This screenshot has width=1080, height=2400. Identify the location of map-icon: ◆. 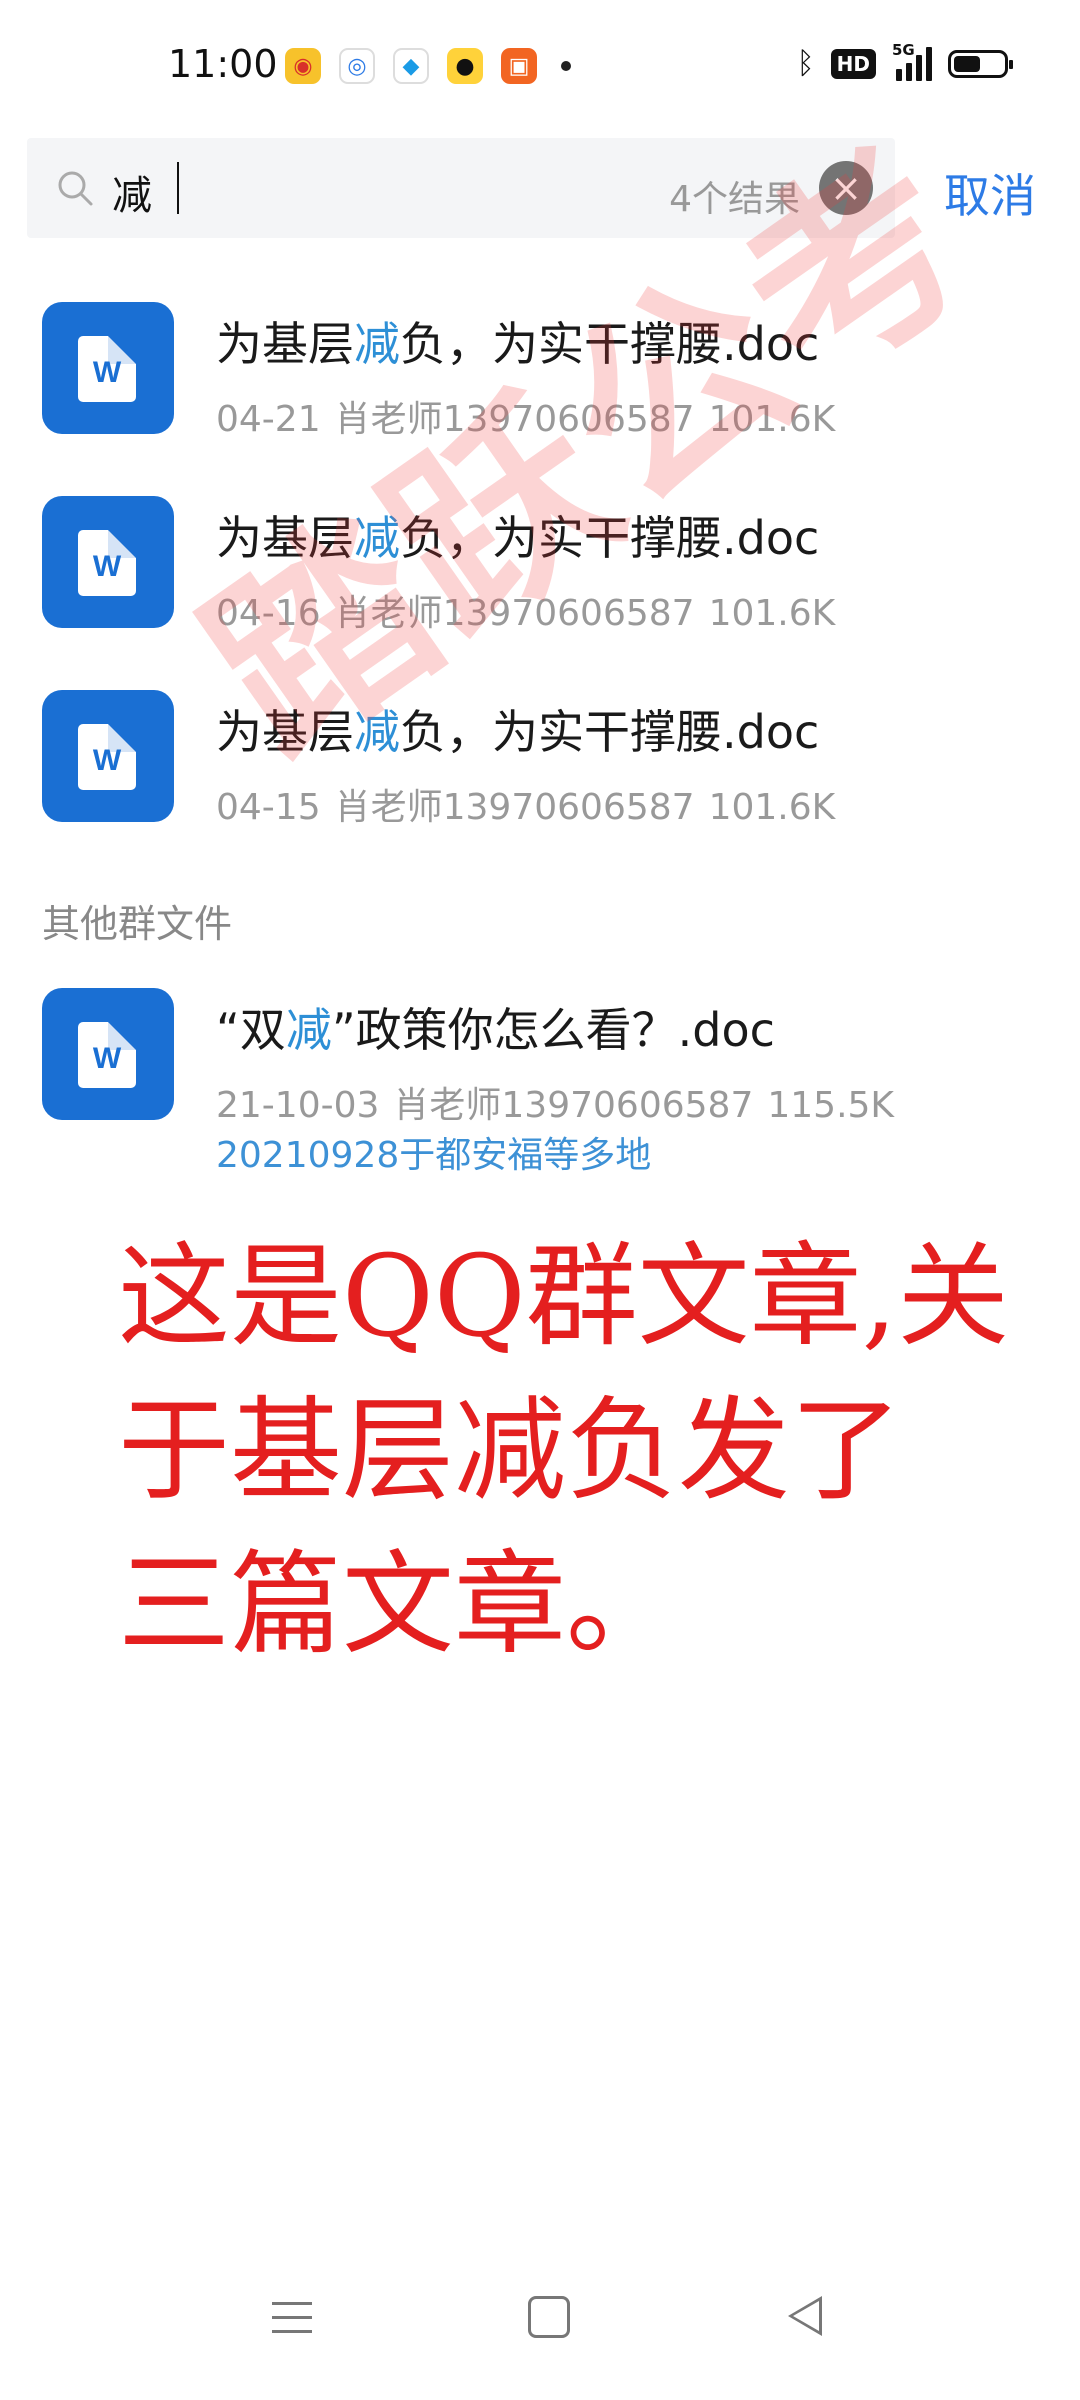
(411, 66).